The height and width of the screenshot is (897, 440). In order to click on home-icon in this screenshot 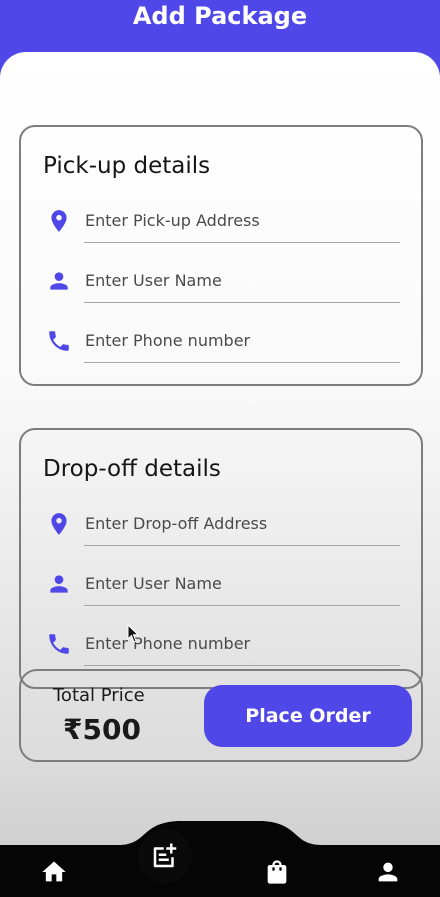, I will do `click(54, 871)`.